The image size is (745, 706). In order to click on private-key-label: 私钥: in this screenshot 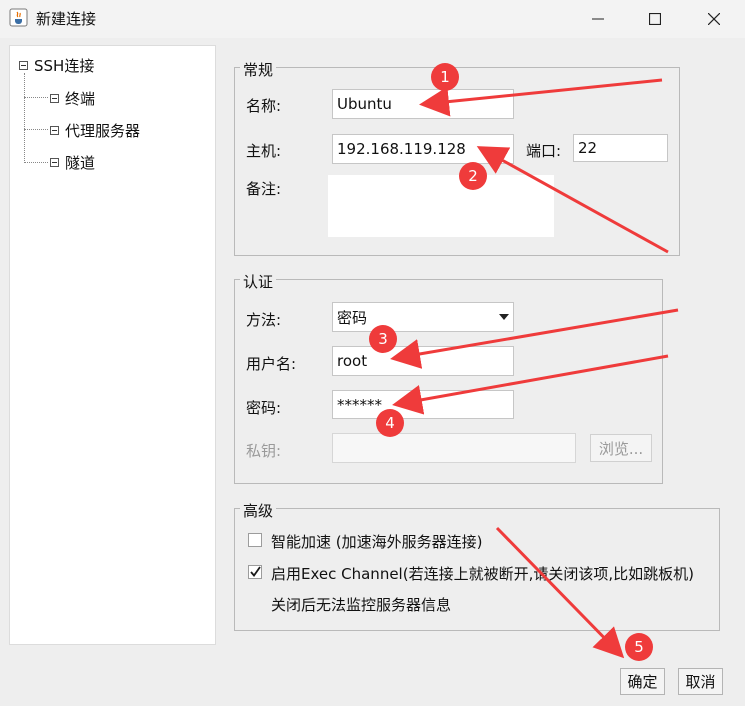, I will do `click(264, 451)`.